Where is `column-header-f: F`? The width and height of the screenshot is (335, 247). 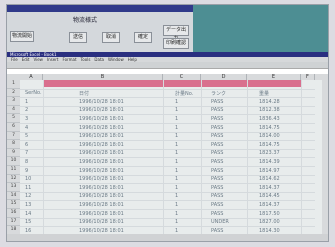
column-header-f: F is located at coordinates (308, 77).